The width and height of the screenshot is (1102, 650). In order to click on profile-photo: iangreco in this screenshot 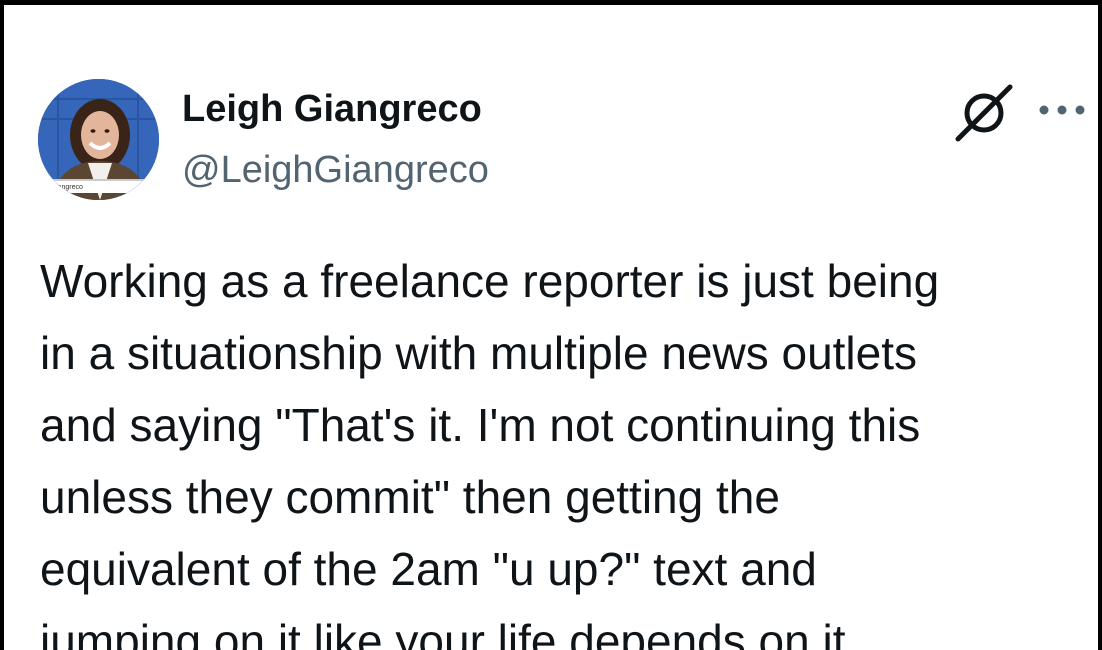, I will do `click(98, 139)`.